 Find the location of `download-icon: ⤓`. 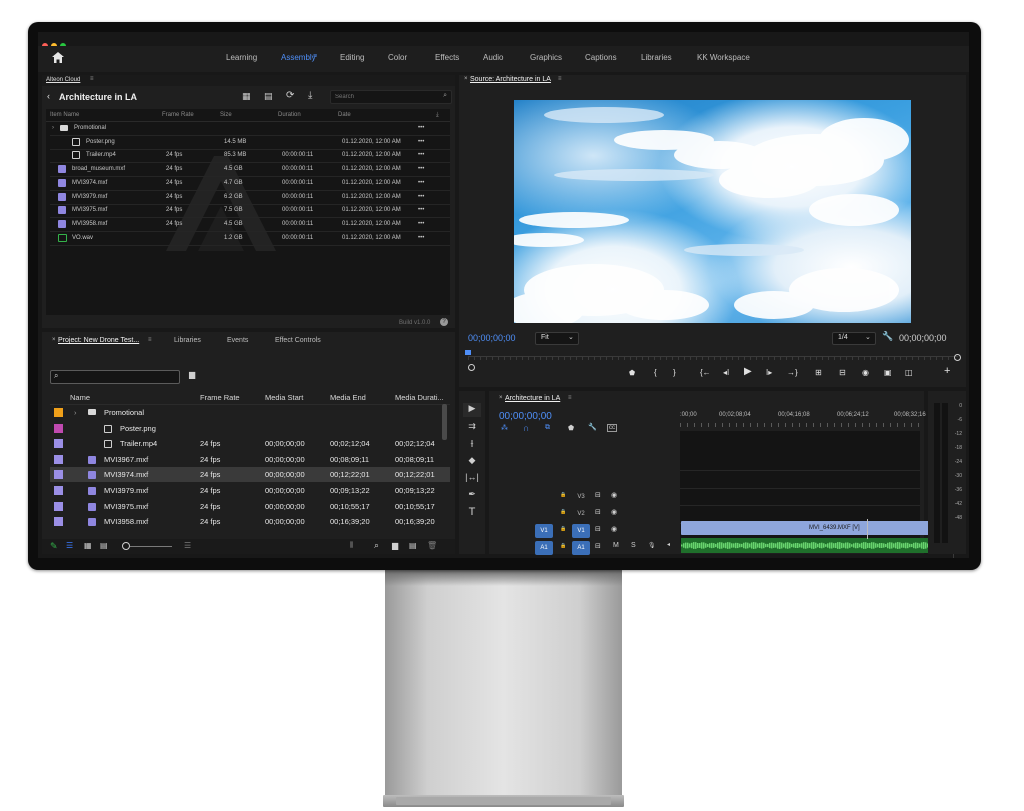

download-icon: ⤓ is located at coordinates (310, 95).